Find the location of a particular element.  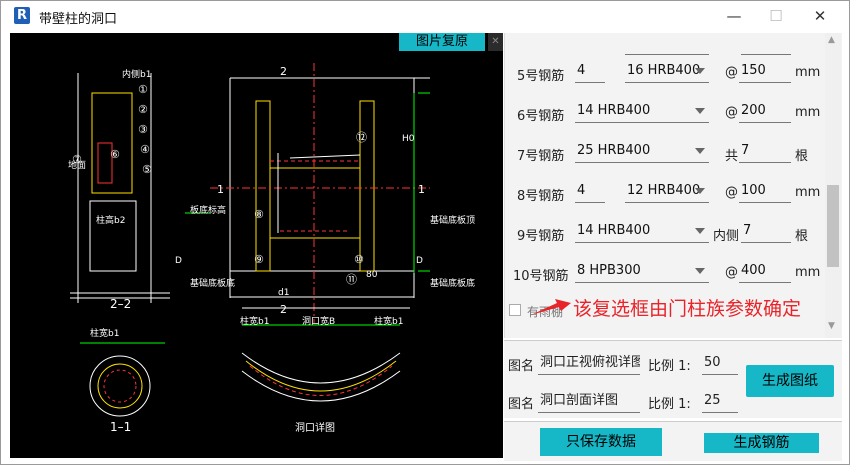

scale-input: 50 is located at coordinates (720, 363).